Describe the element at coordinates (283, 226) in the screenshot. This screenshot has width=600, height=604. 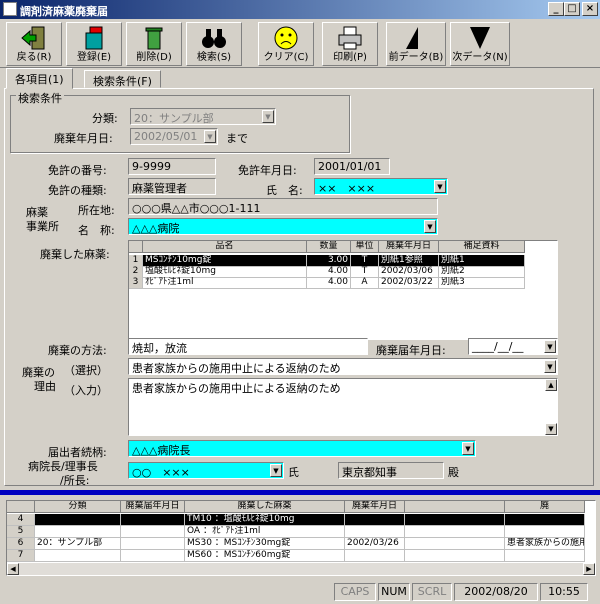
I see `office-name-select: △△△病院 ▼` at that location.